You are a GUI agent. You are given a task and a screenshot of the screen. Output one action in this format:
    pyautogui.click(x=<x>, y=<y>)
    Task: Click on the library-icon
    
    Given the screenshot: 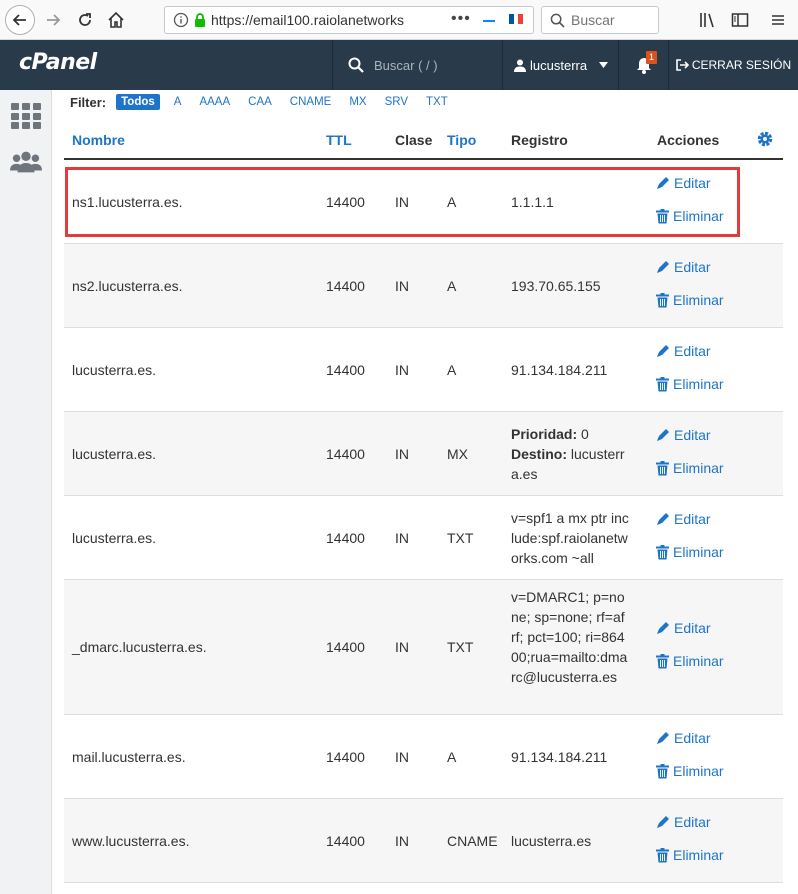 What is the action you would take?
    pyautogui.click(x=707, y=20)
    